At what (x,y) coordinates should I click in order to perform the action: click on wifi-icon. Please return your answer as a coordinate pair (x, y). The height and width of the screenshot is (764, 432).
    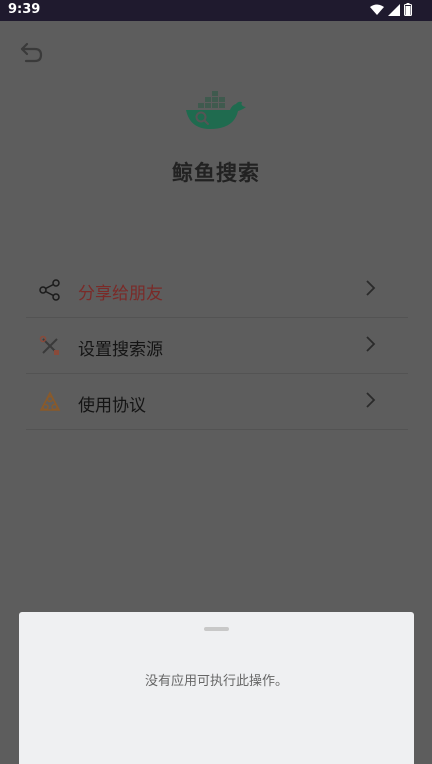
    Looking at the image, I should click on (377, 9).